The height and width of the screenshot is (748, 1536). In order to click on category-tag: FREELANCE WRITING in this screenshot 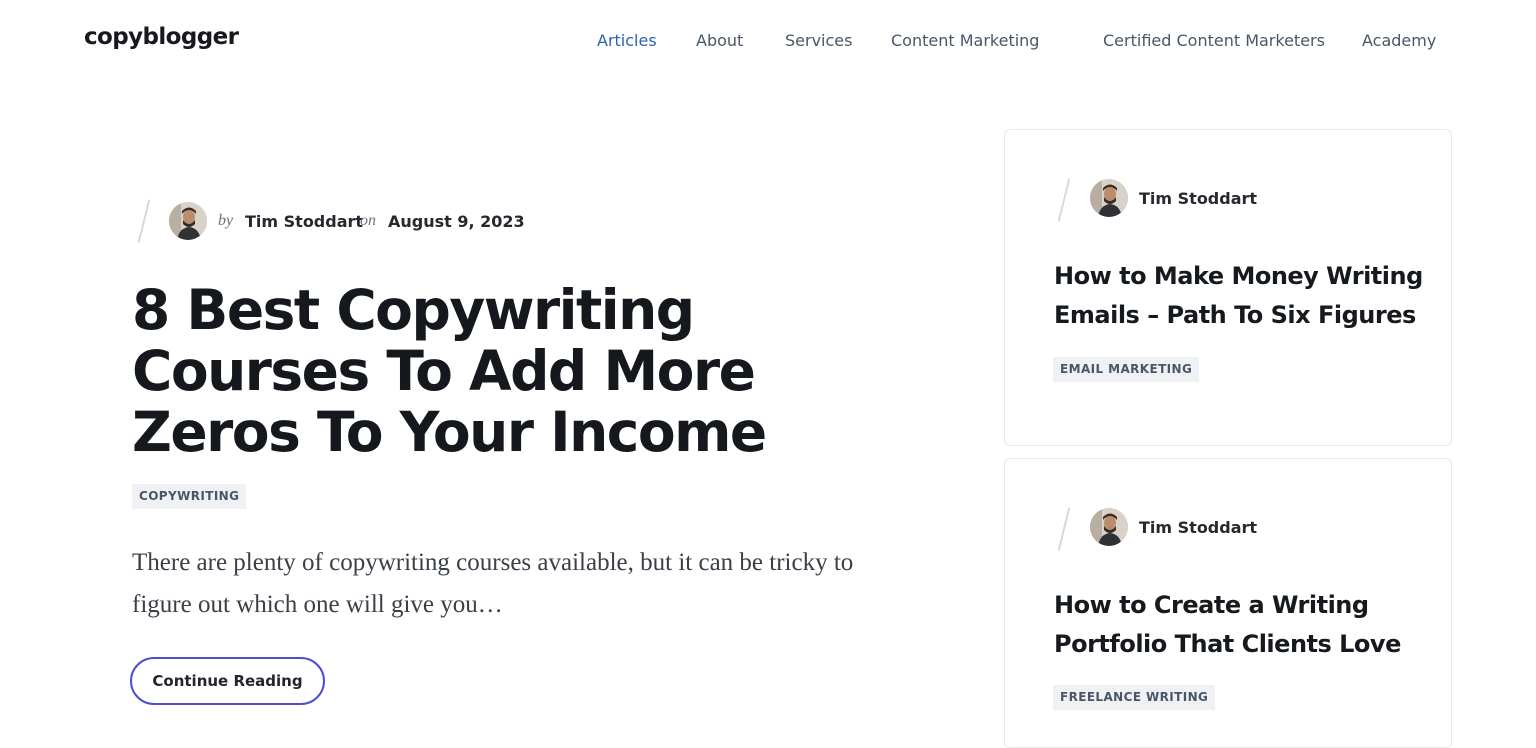, I will do `click(1134, 697)`.